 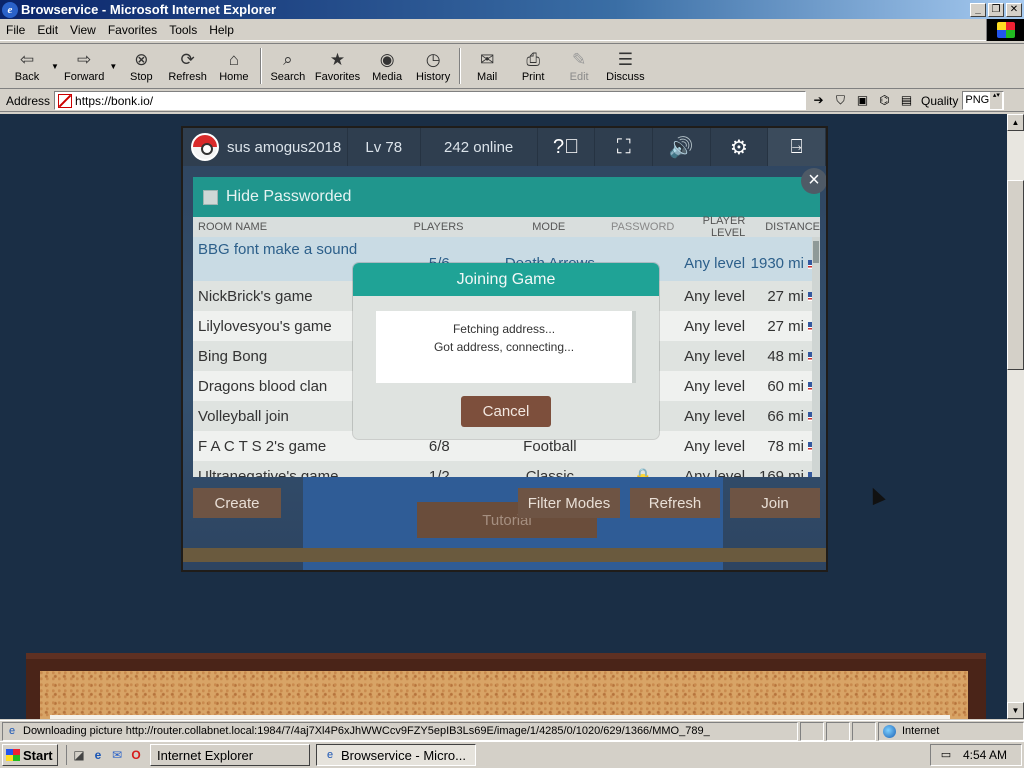 What do you see at coordinates (262, 446) in the screenshot?
I see `room-name: F A C T S 2's game` at bounding box center [262, 446].